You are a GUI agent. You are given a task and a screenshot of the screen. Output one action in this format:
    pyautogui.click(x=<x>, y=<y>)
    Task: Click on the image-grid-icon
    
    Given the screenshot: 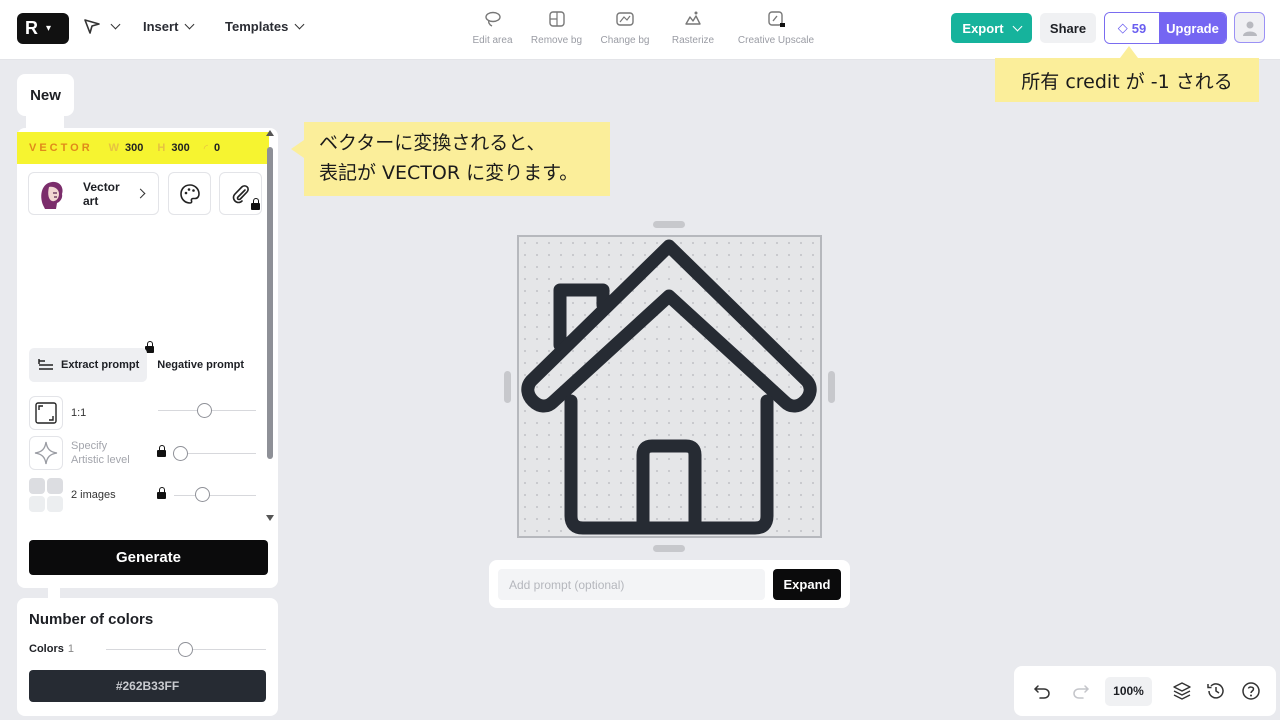 What is the action you would take?
    pyautogui.click(x=46, y=495)
    